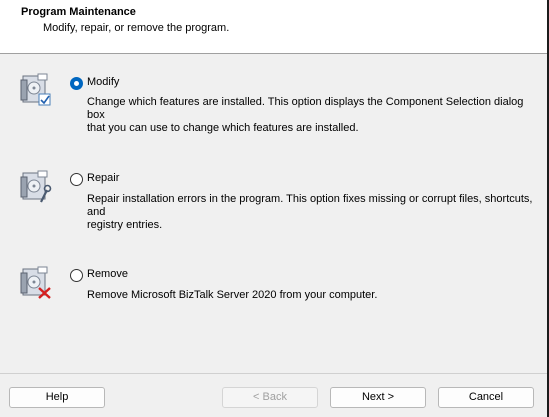 This screenshot has height=417, width=549. What do you see at coordinates (136, 28) in the screenshot?
I see `page-subtitle: Modify, repair, or remove the program.` at bounding box center [136, 28].